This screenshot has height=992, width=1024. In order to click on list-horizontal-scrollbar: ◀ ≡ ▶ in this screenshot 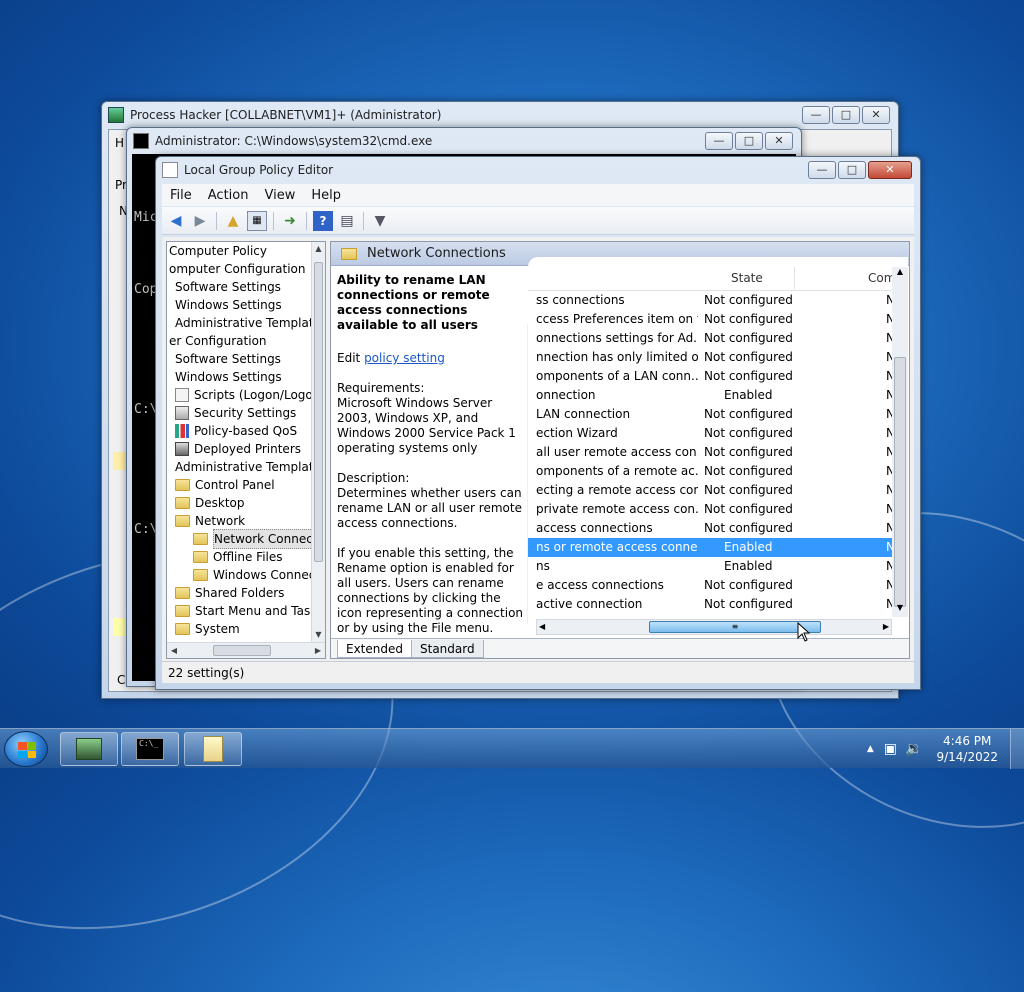, I will do `click(714, 627)`.